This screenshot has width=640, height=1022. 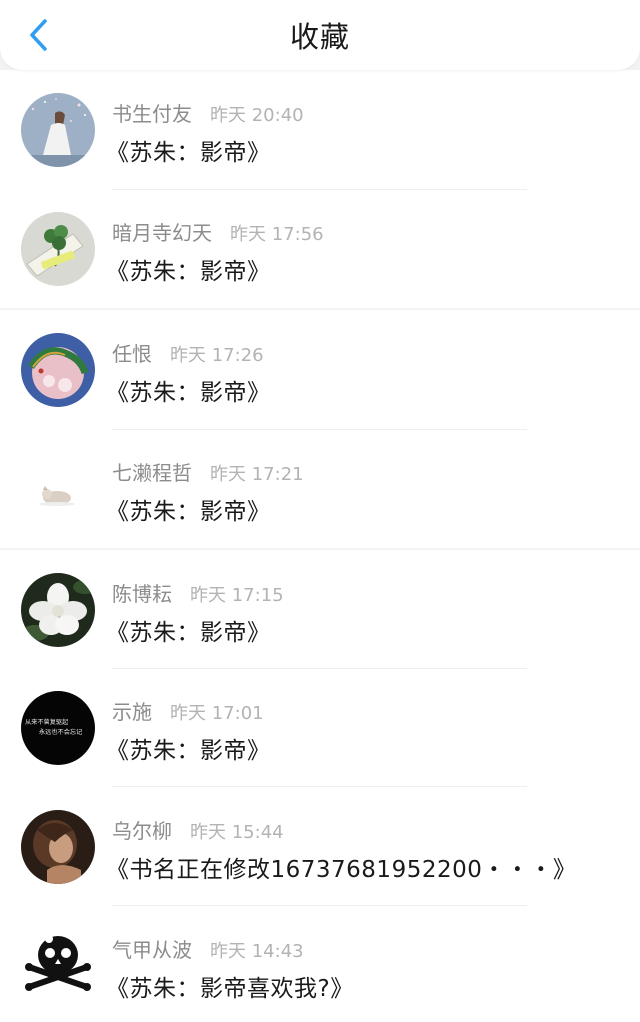 I want to click on sender-name: 气甲从波, so click(x=152, y=950).